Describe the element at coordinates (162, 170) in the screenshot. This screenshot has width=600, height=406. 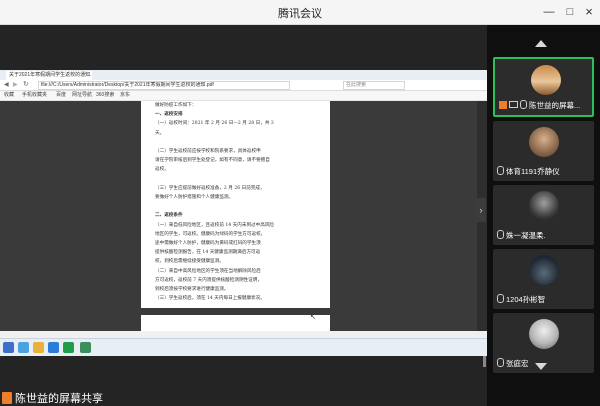
I see `document-line: 返校。` at that location.